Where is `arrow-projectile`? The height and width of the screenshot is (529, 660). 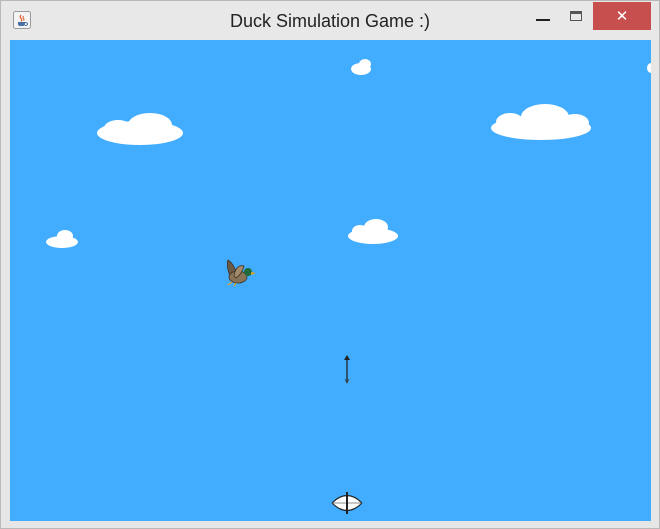 arrow-projectile is located at coordinates (347, 369).